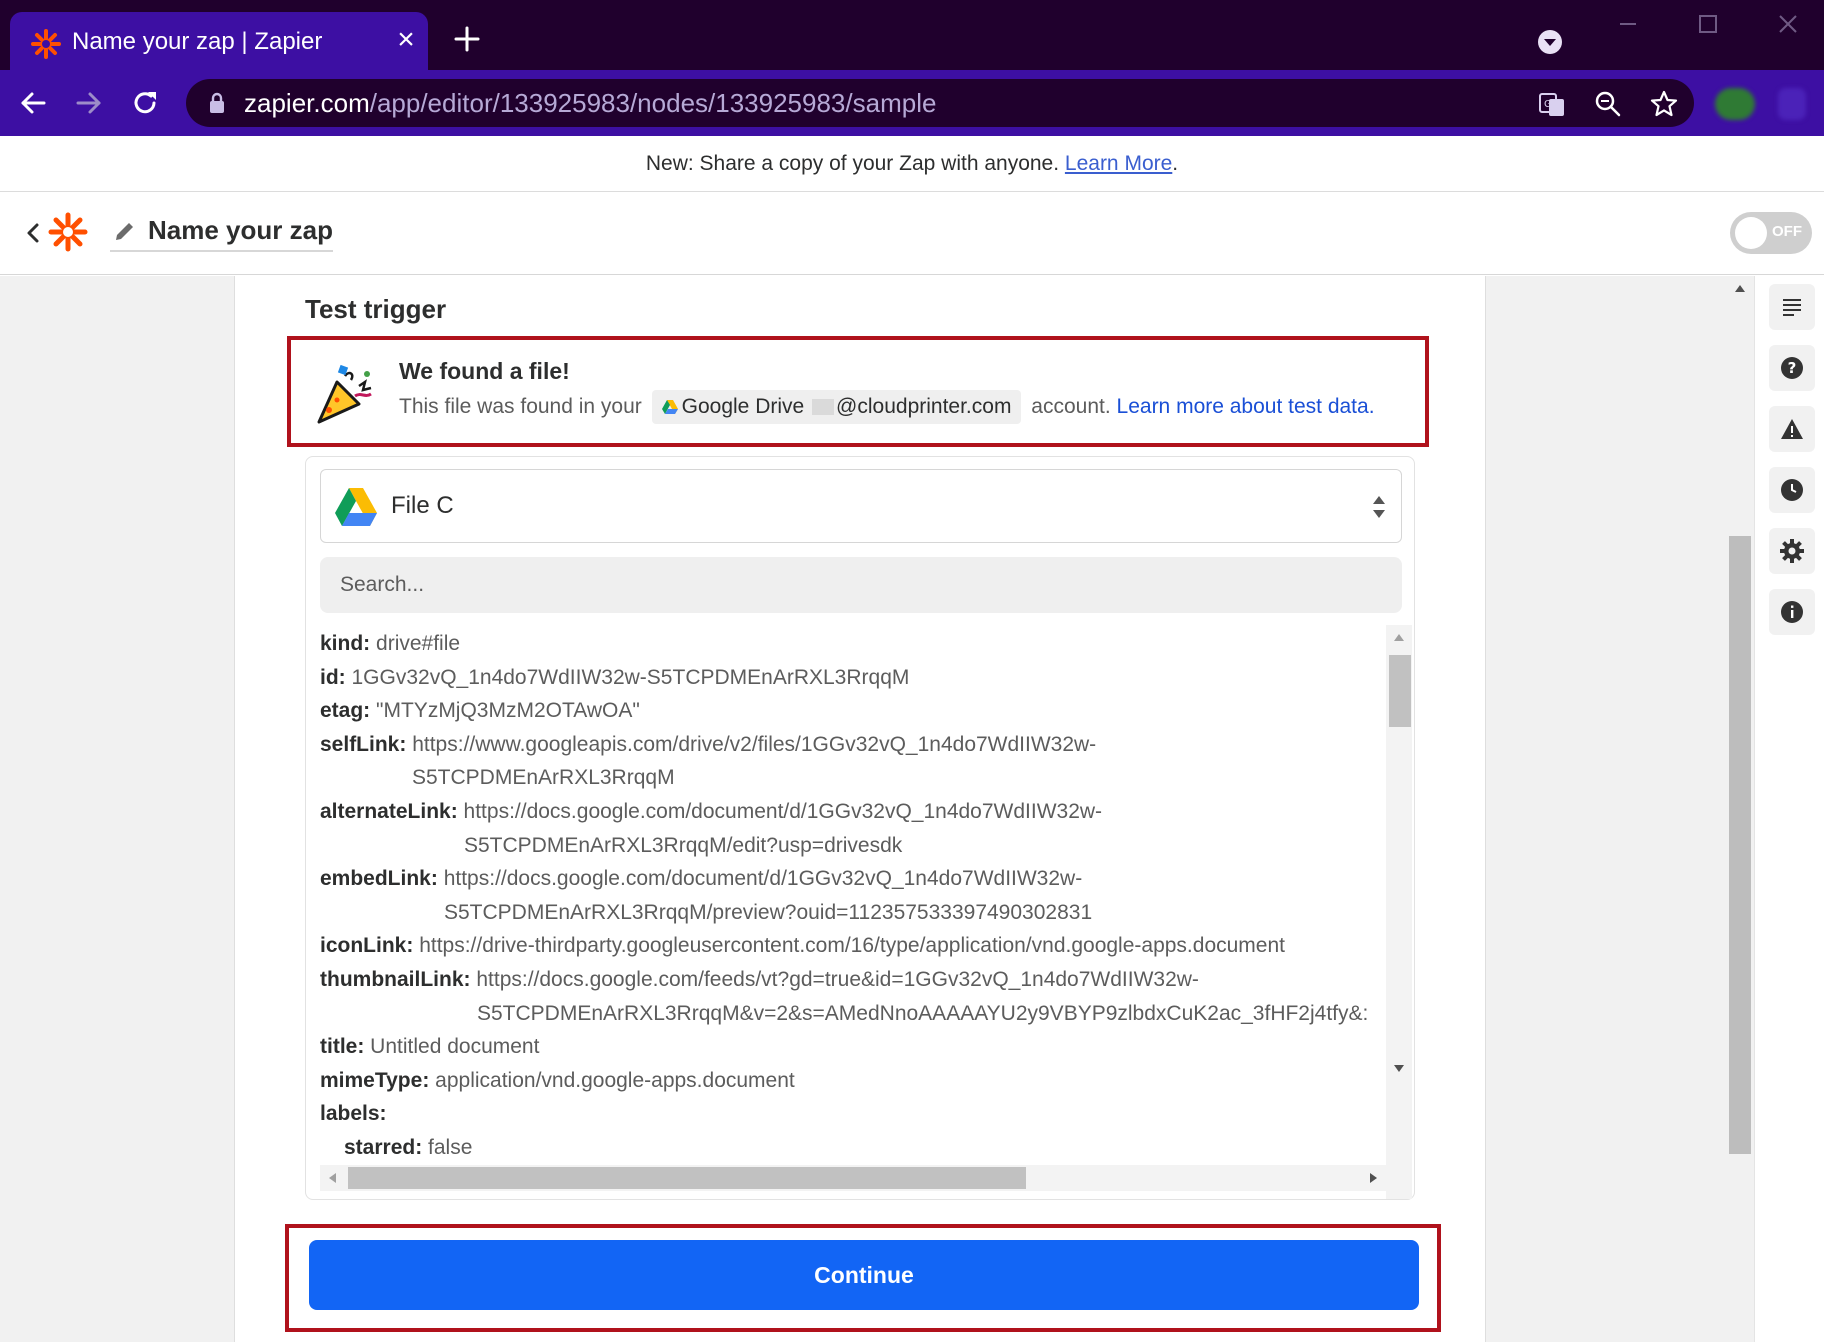 The width and height of the screenshot is (1824, 1342). What do you see at coordinates (861, 506) in the screenshot?
I see `file-record-select: File C` at bounding box center [861, 506].